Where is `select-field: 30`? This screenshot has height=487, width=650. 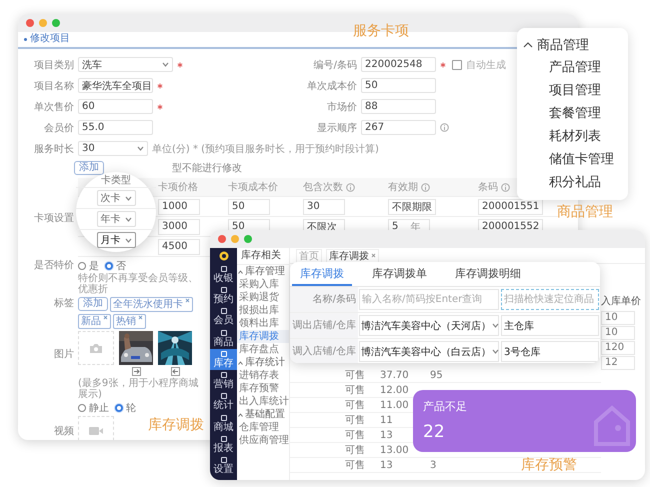
select-field: 30 is located at coordinates (113, 148).